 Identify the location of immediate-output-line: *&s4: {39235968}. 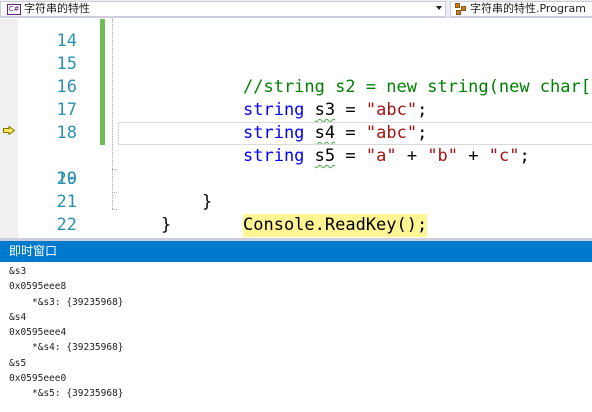
(78, 348).